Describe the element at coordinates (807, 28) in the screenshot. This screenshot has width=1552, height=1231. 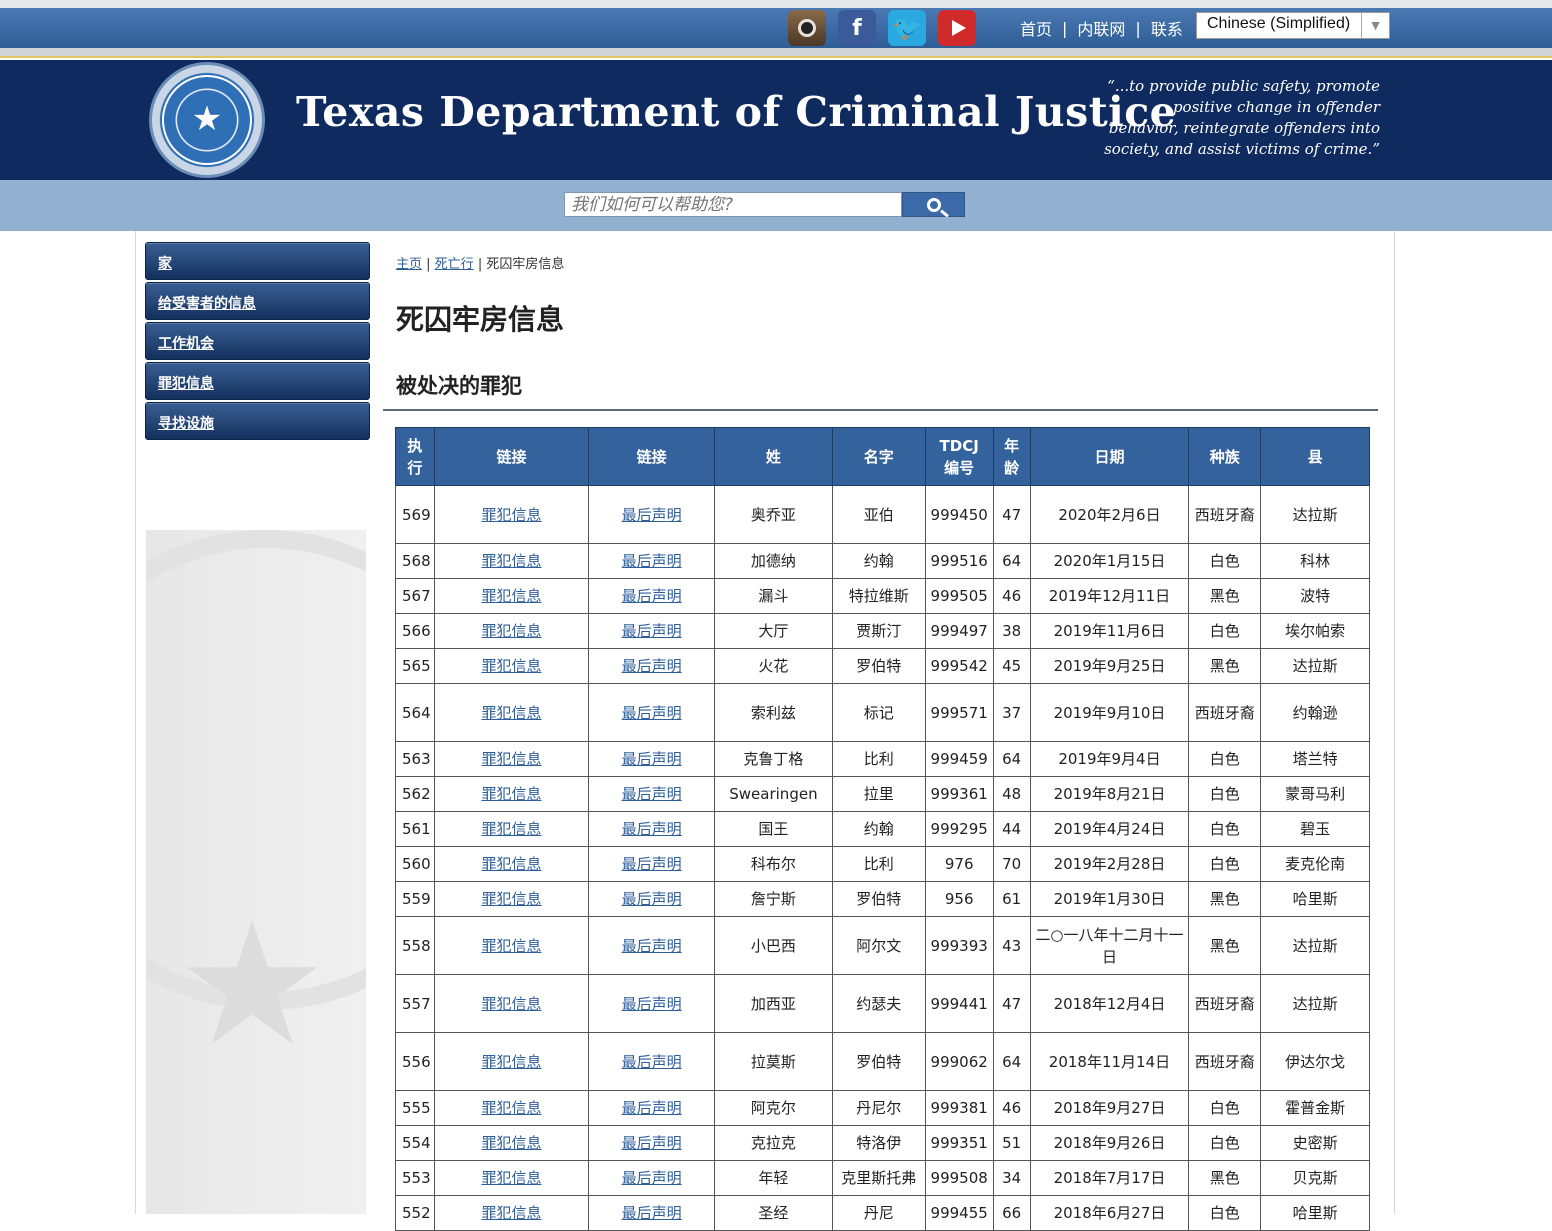
I see `instagram-icon` at that location.